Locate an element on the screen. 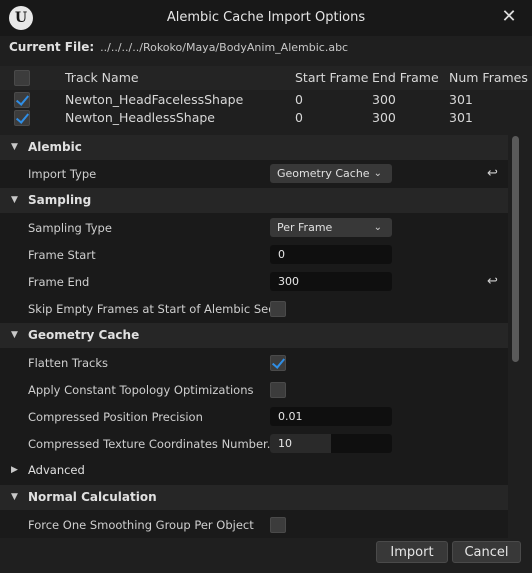 The width and height of the screenshot is (532, 573). cancel-button: Cancel is located at coordinates (486, 552).